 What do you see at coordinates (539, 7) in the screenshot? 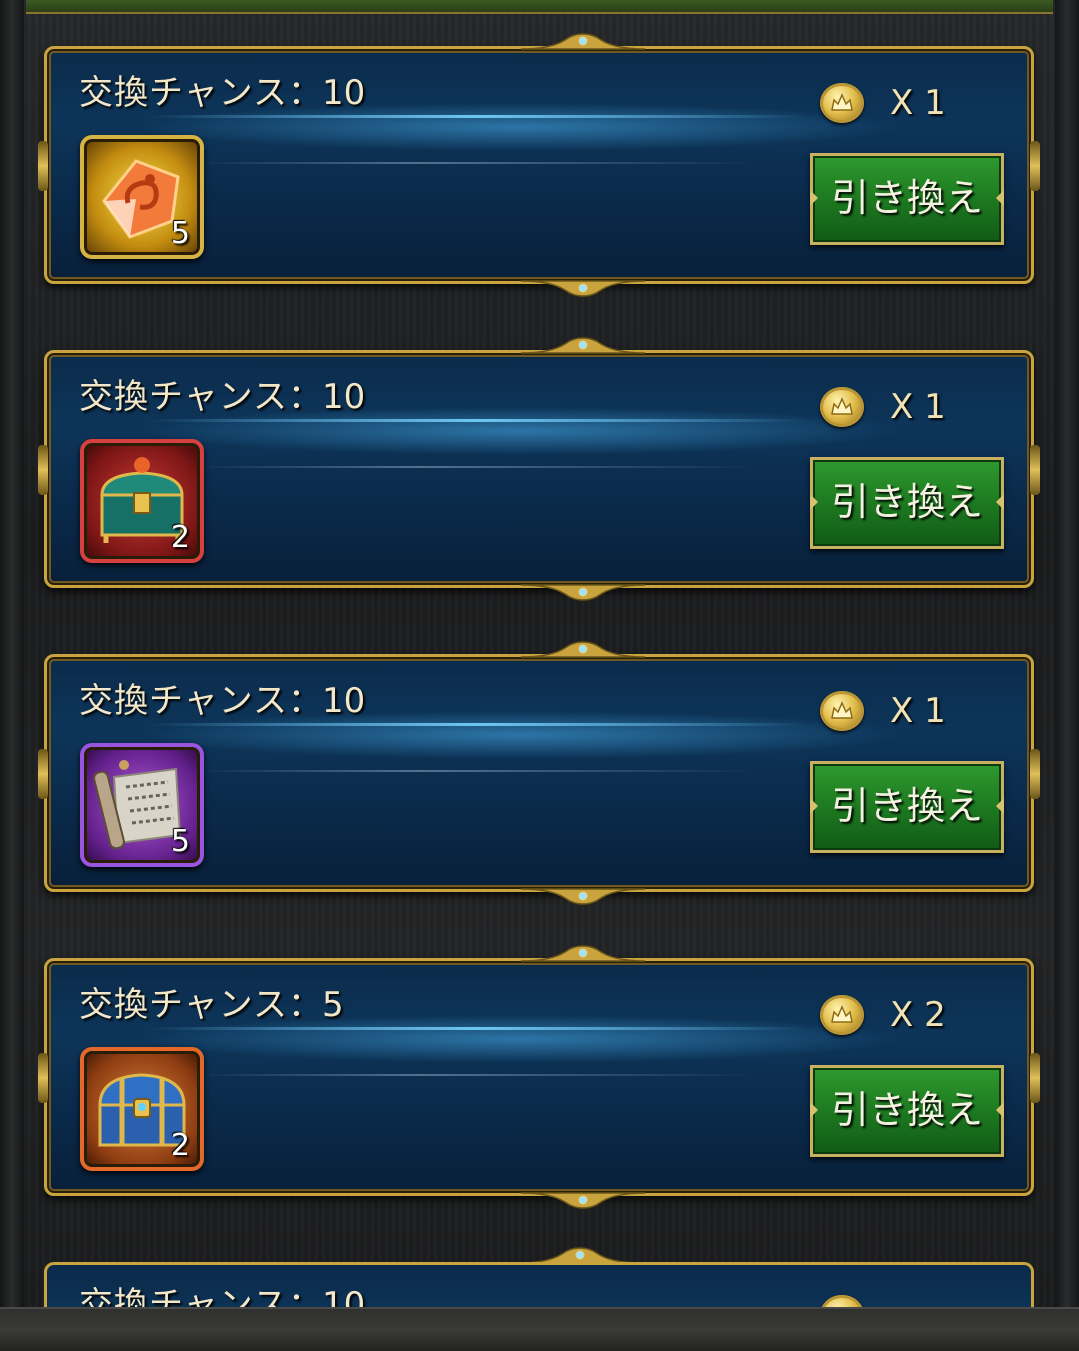
I see `top-banner-edge` at bounding box center [539, 7].